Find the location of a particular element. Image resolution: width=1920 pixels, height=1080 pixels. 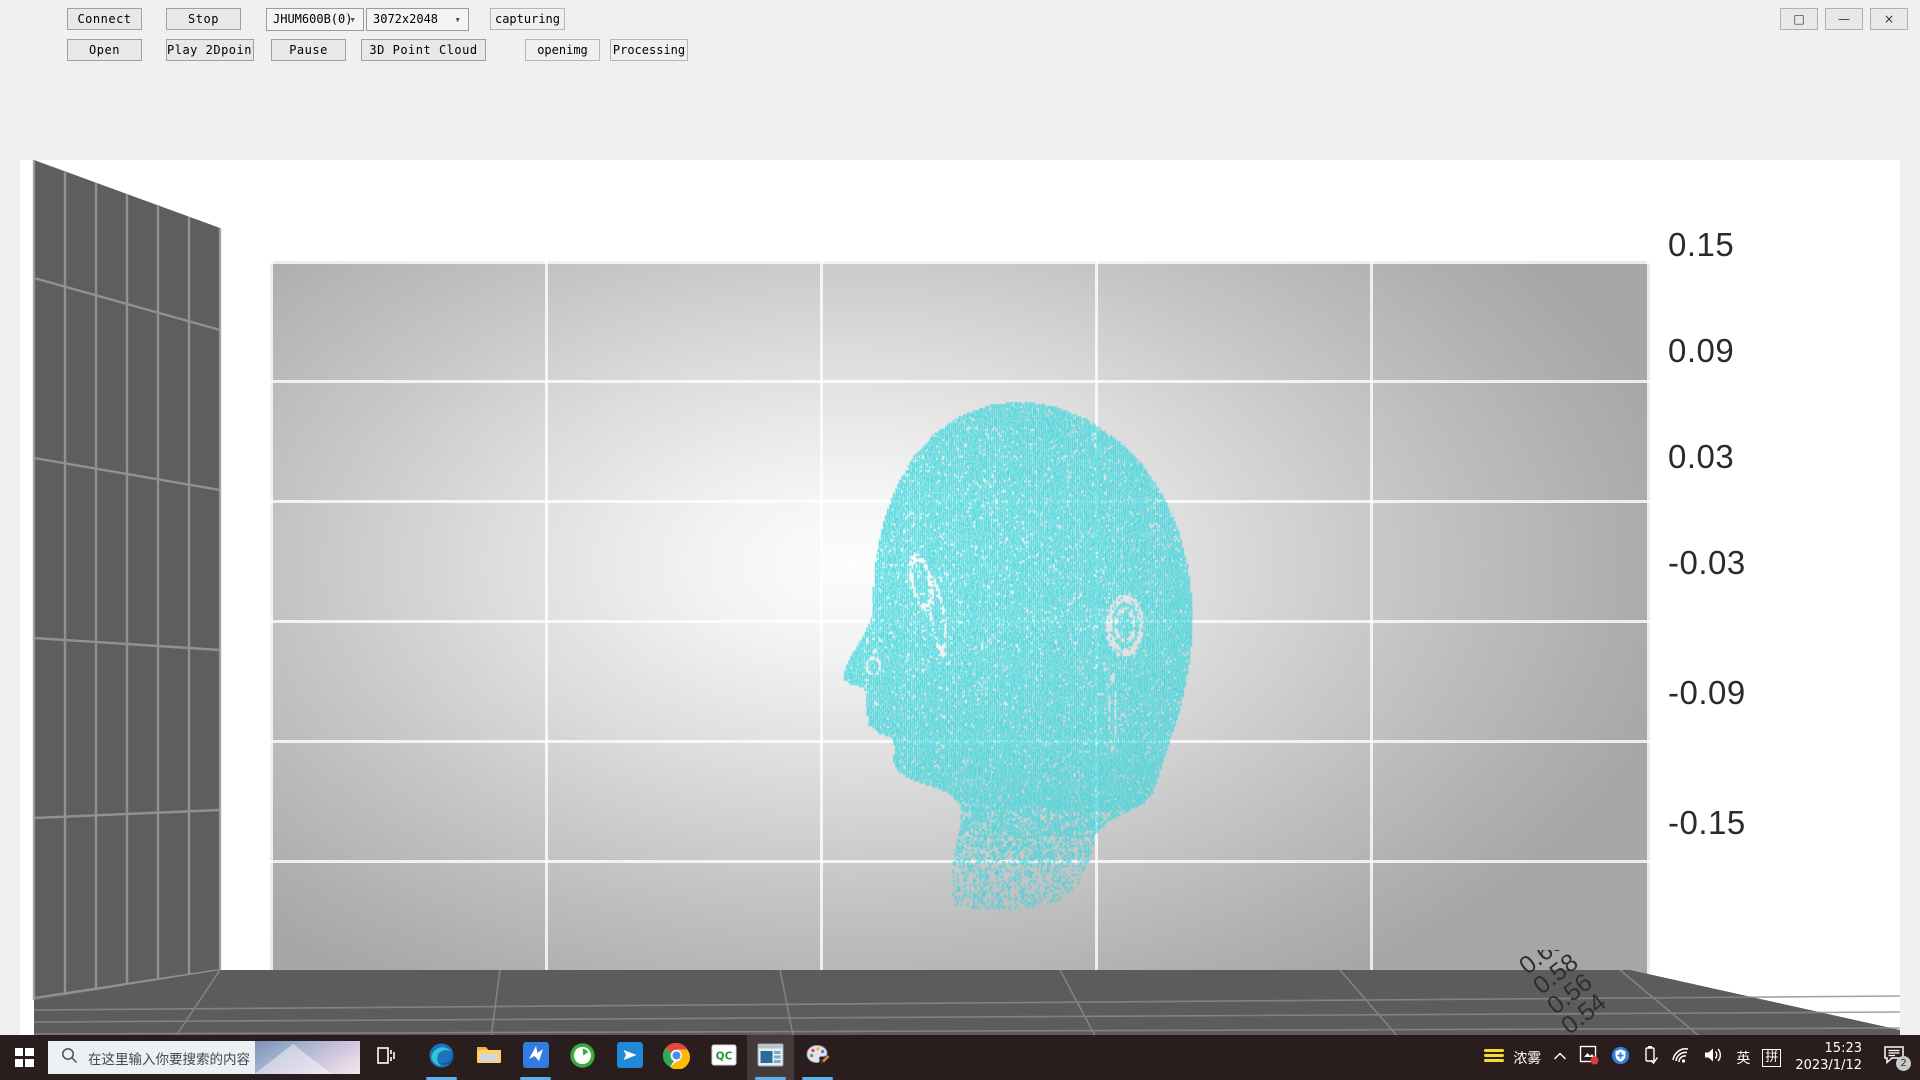

play-2dpoint-button: Play 2Dpoint is located at coordinates (210, 50).